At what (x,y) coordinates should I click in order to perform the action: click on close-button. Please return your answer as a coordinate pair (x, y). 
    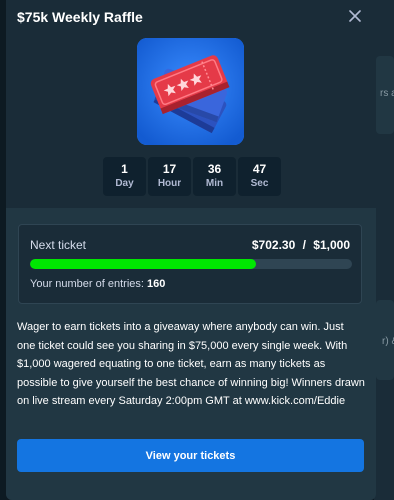
    Looking at the image, I should click on (355, 16).